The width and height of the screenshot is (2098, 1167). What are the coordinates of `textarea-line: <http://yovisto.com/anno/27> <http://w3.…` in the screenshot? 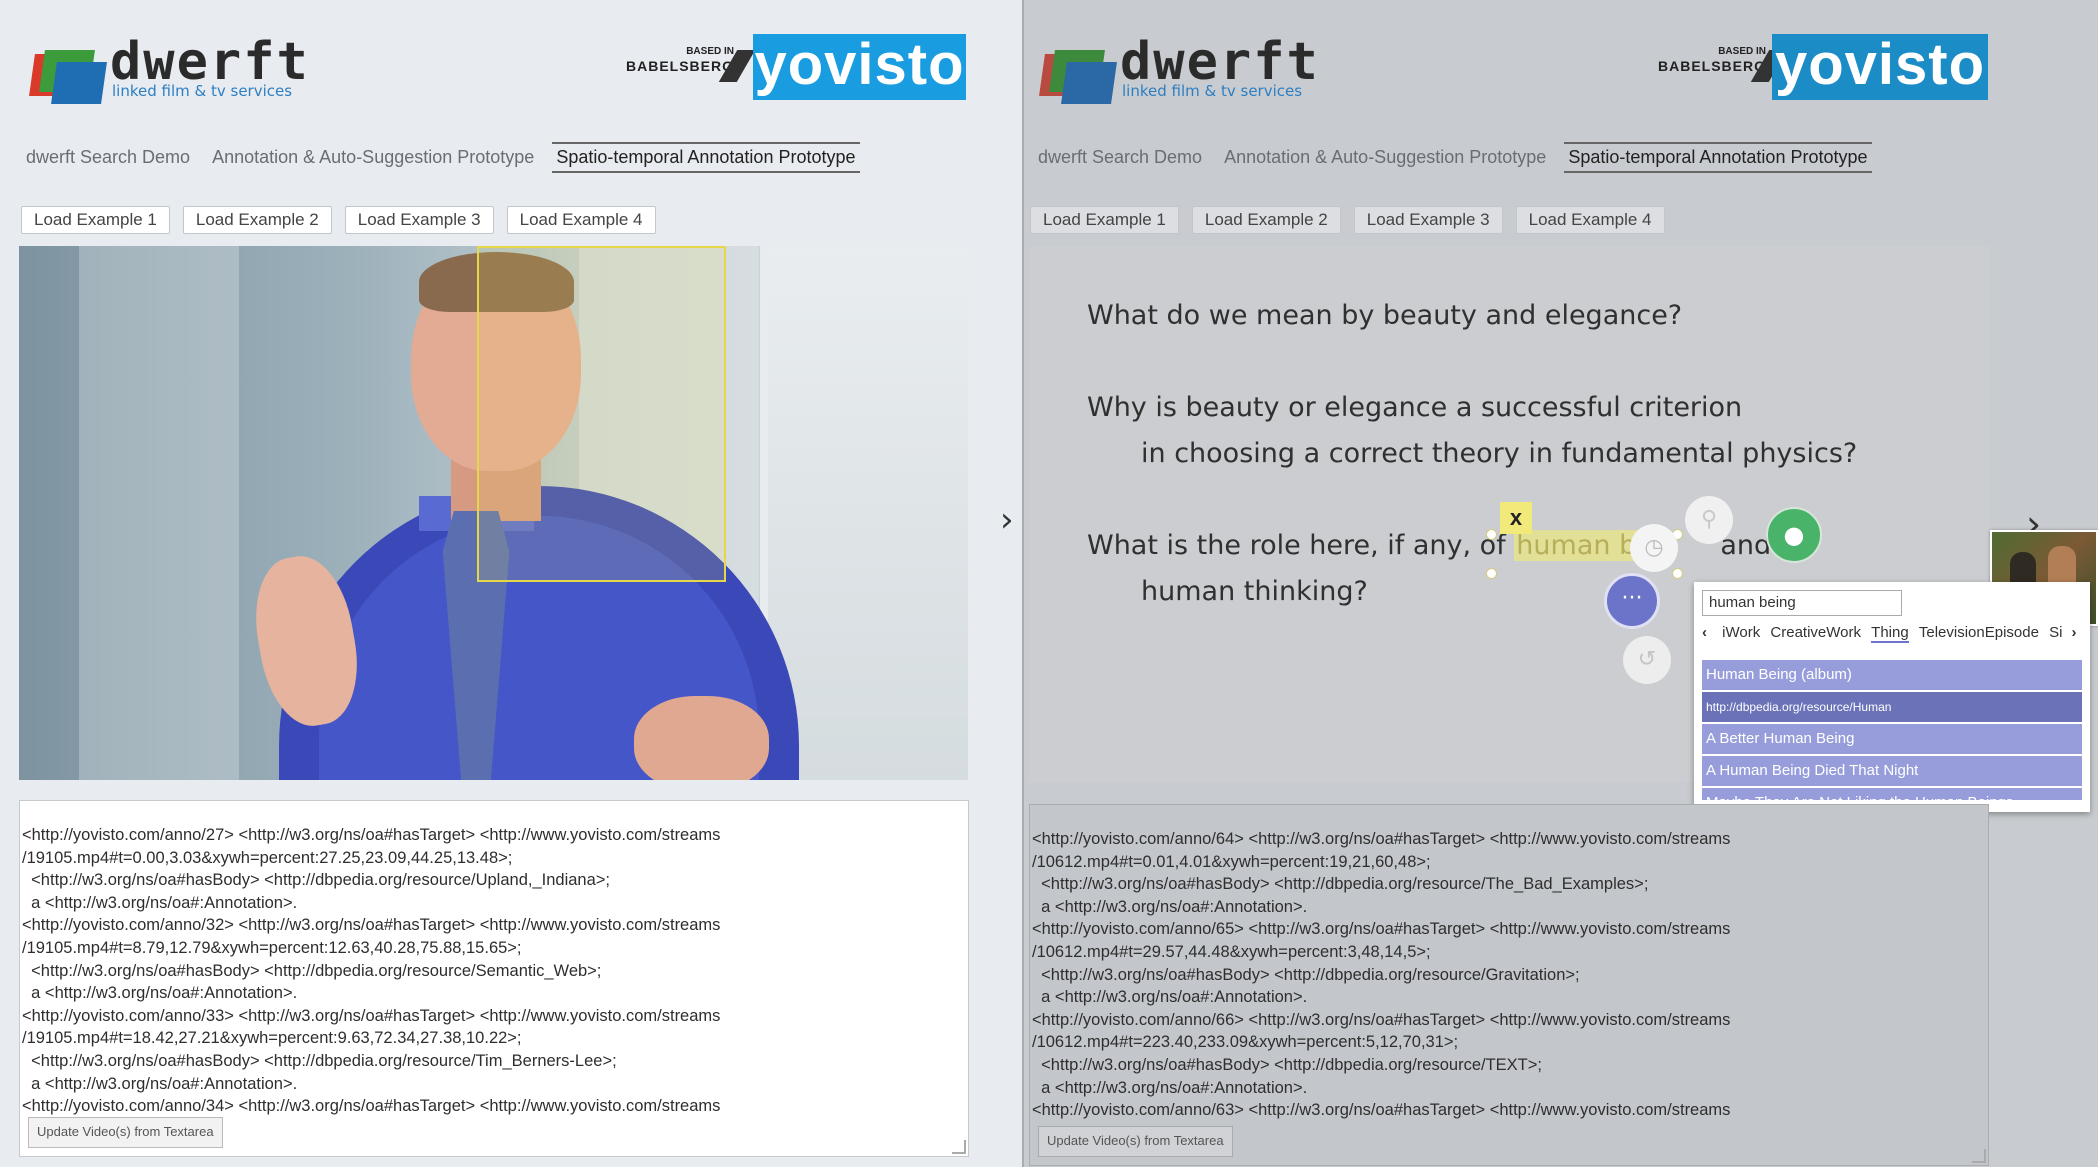 It's located at (371, 835).